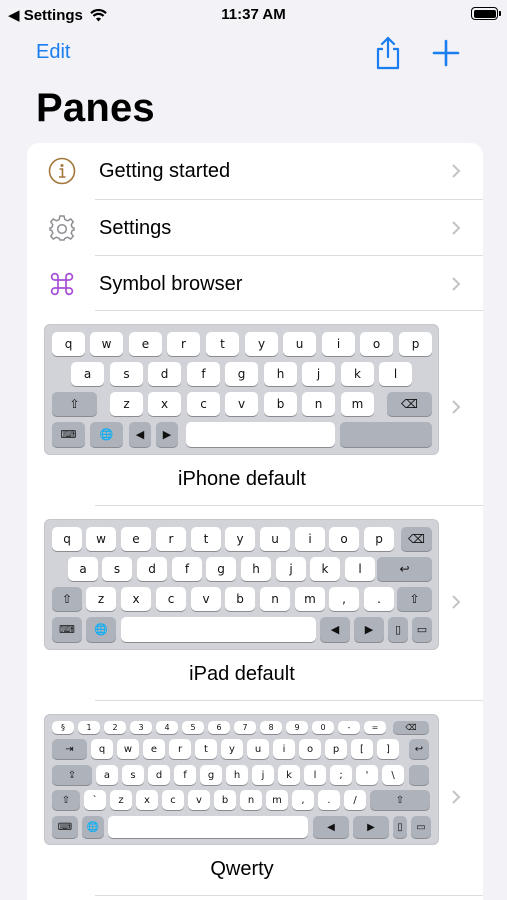 The height and width of the screenshot is (900, 507). What do you see at coordinates (255, 171) in the screenshot?
I see `list-item-getting-started: Getting started` at bounding box center [255, 171].